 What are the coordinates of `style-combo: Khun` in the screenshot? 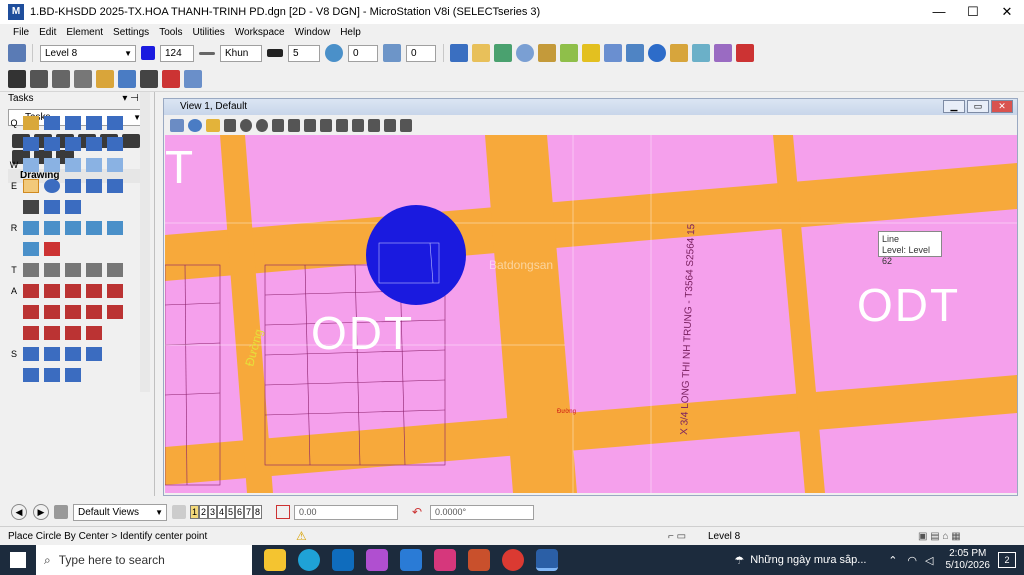 It's located at (241, 53).